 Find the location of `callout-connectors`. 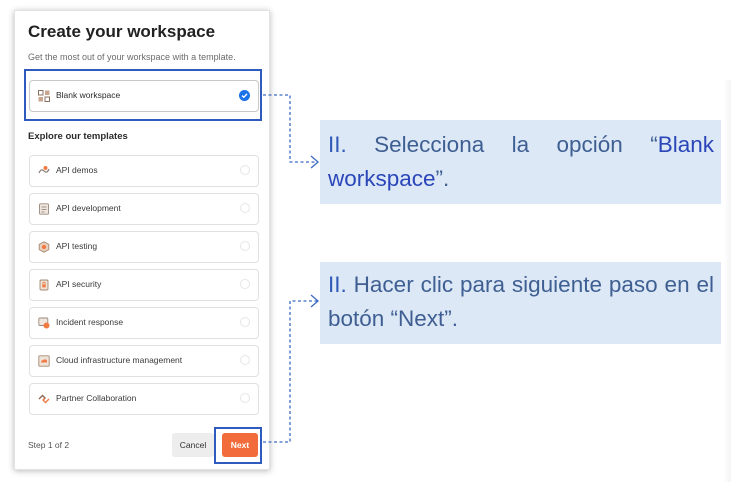

callout-connectors is located at coordinates (291, 268).